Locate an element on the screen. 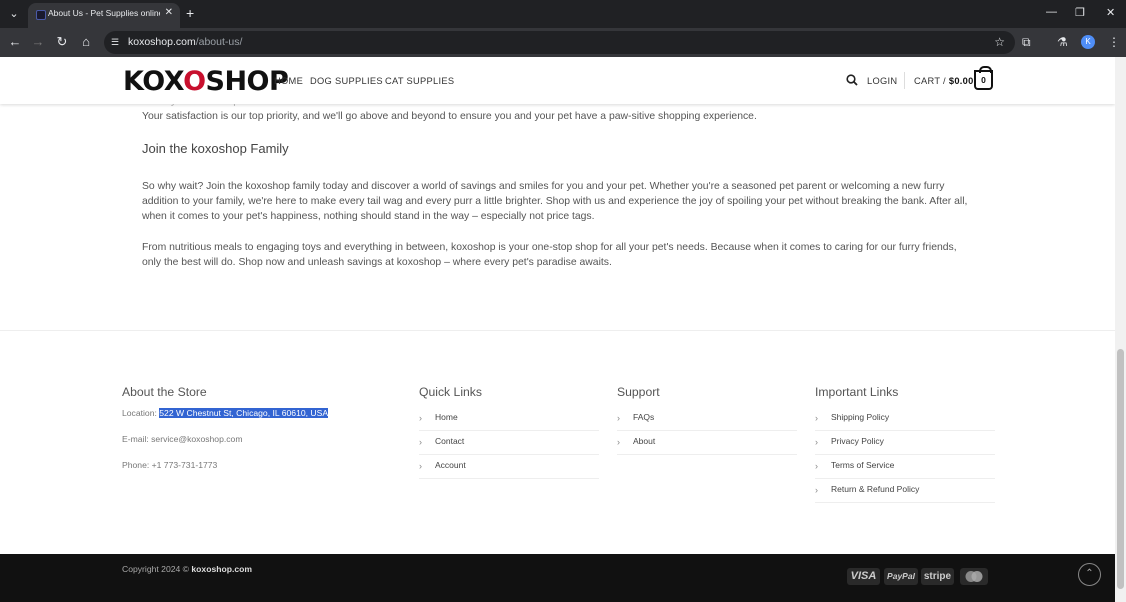  footer-link-contact: › Contact is located at coordinates (509, 443).